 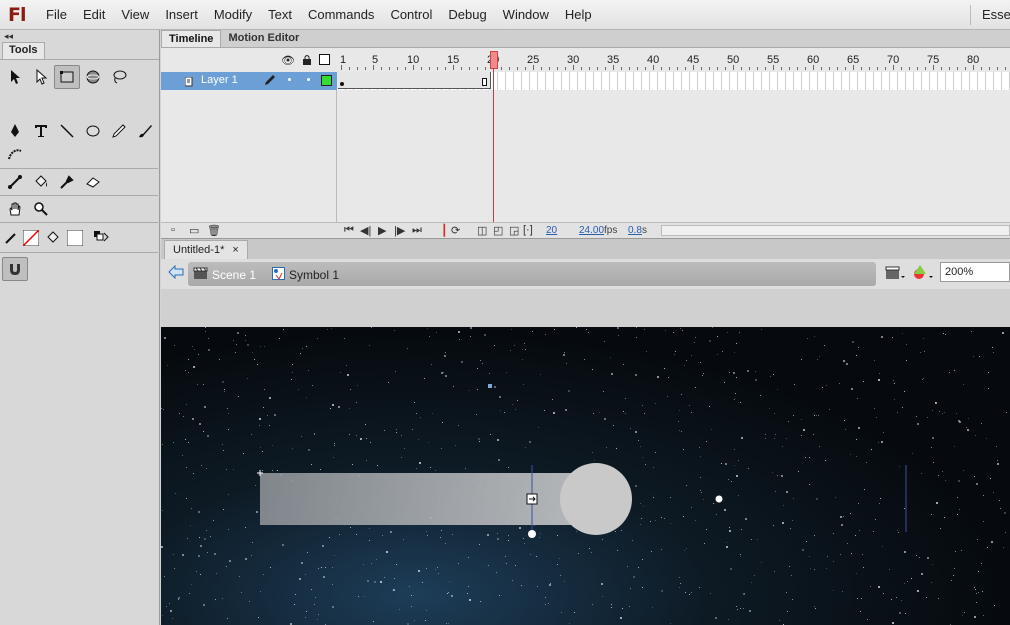 What do you see at coordinates (591, 230) in the screenshot?
I see `frame-rate: 24.00` at bounding box center [591, 230].